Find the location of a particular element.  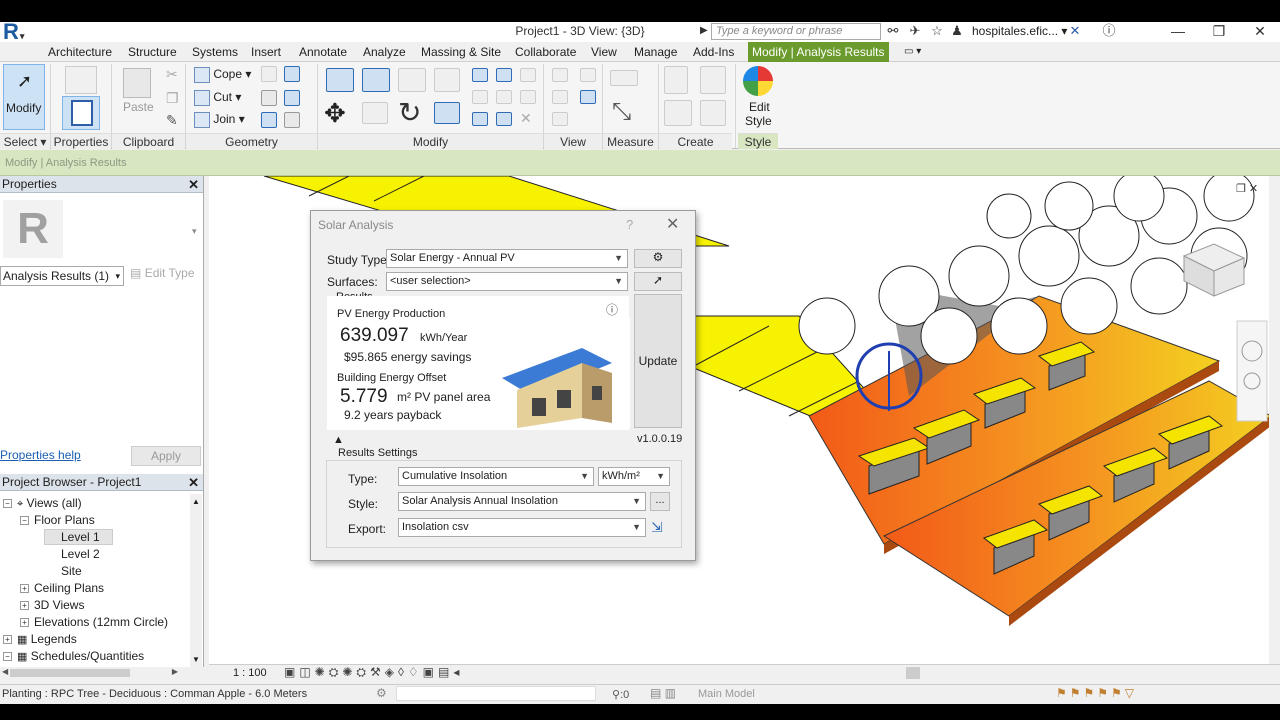

join-button: Join ▾ is located at coordinates (219, 120).